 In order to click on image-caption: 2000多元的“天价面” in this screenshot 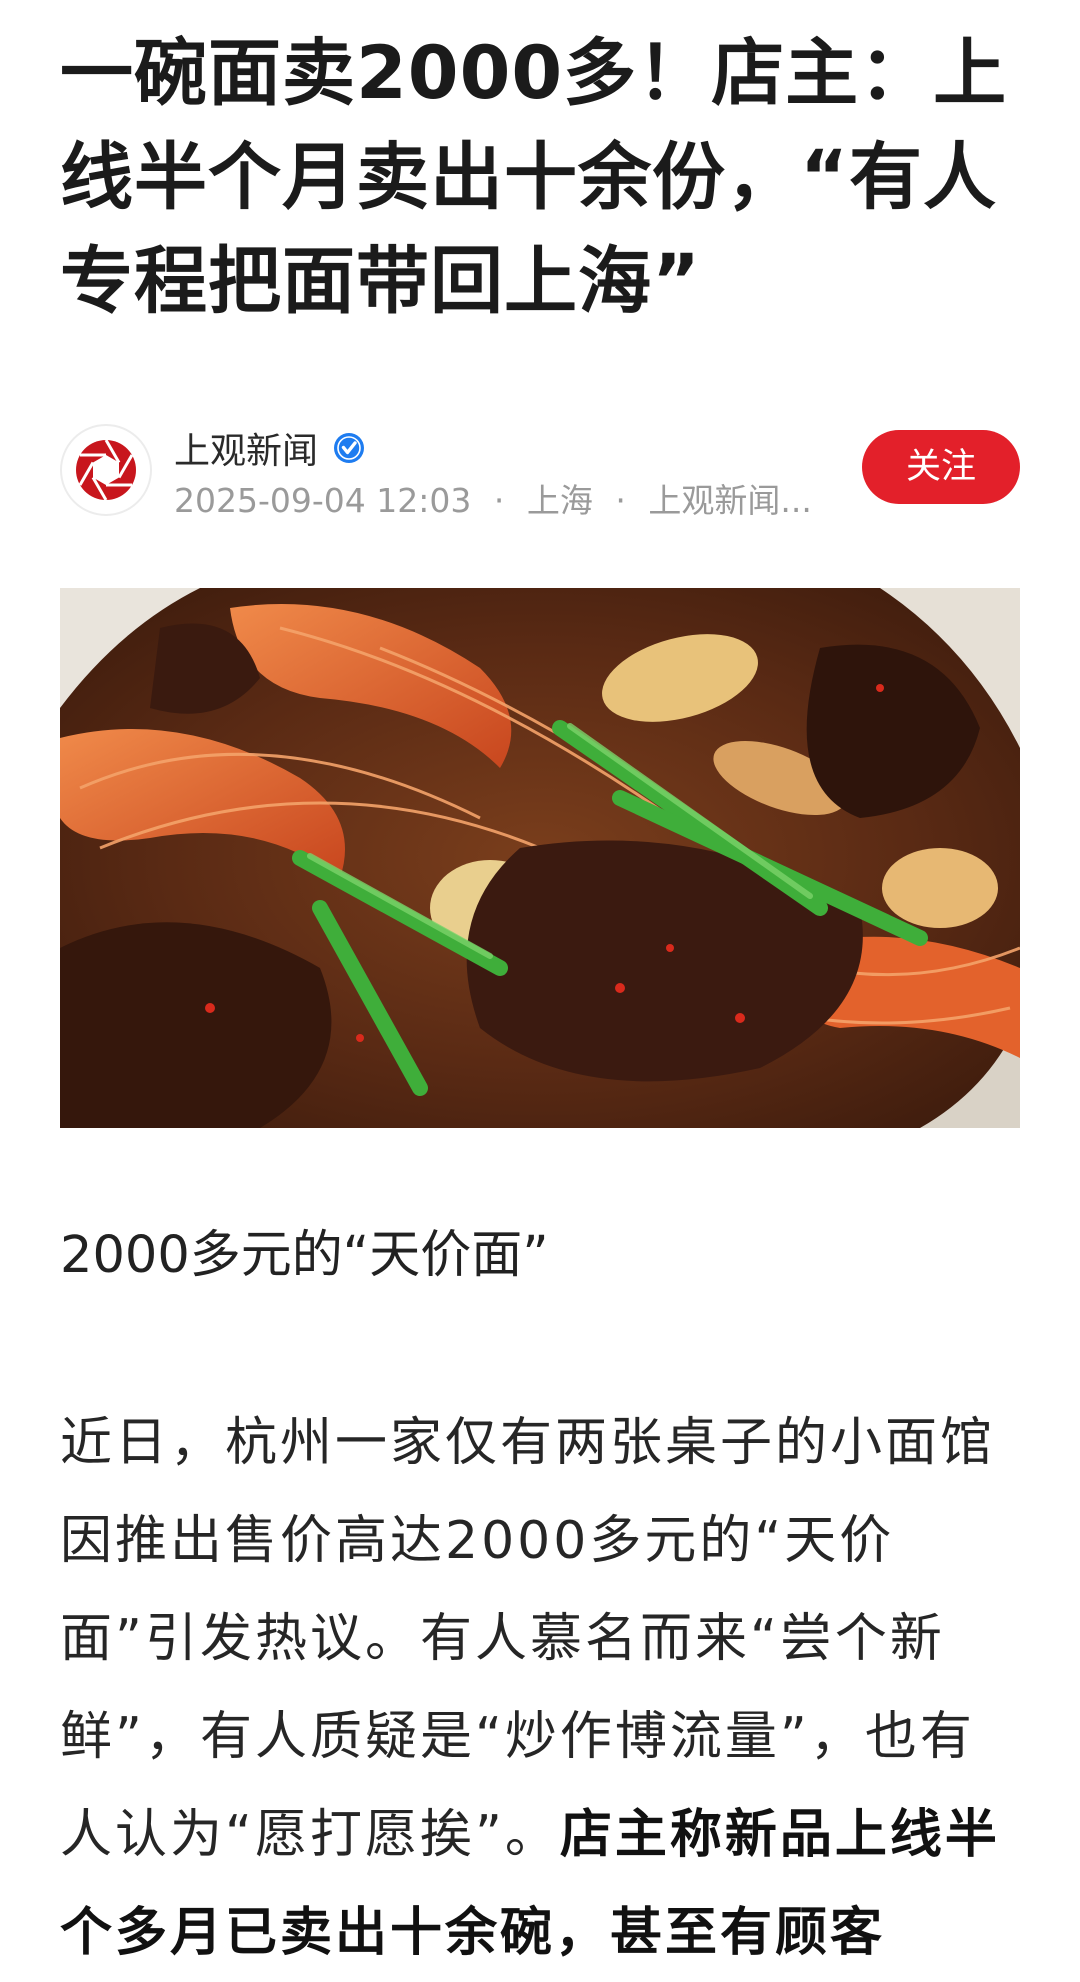, I will do `click(304, 1255)`.